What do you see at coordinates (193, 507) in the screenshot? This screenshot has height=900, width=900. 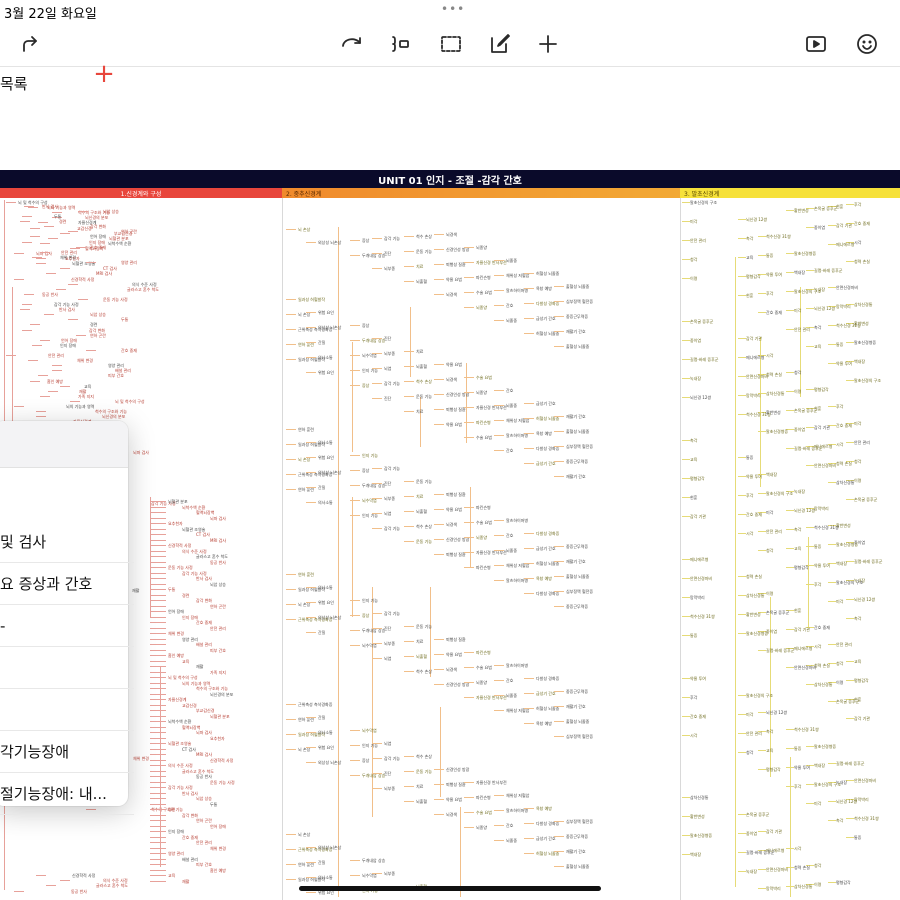 I see `mindmap-node: 뇌척수액 순환` at bounding box center [193, 507].